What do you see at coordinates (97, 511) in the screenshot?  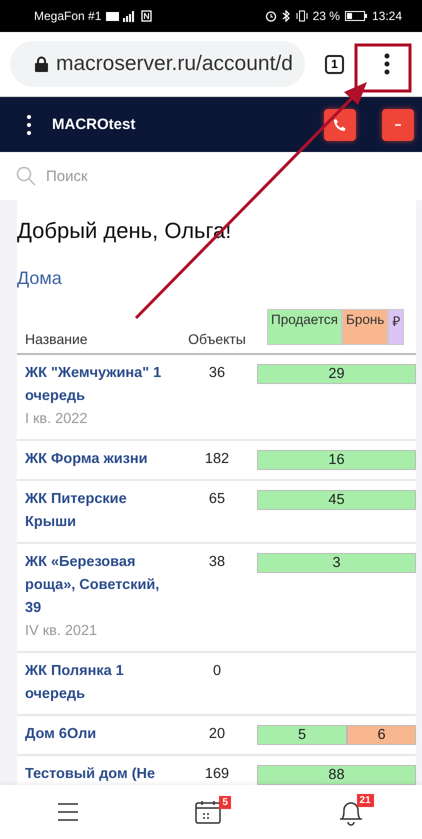 I see `house-link: ЖК Питерские Крыши` at bounding box center [97, 511].